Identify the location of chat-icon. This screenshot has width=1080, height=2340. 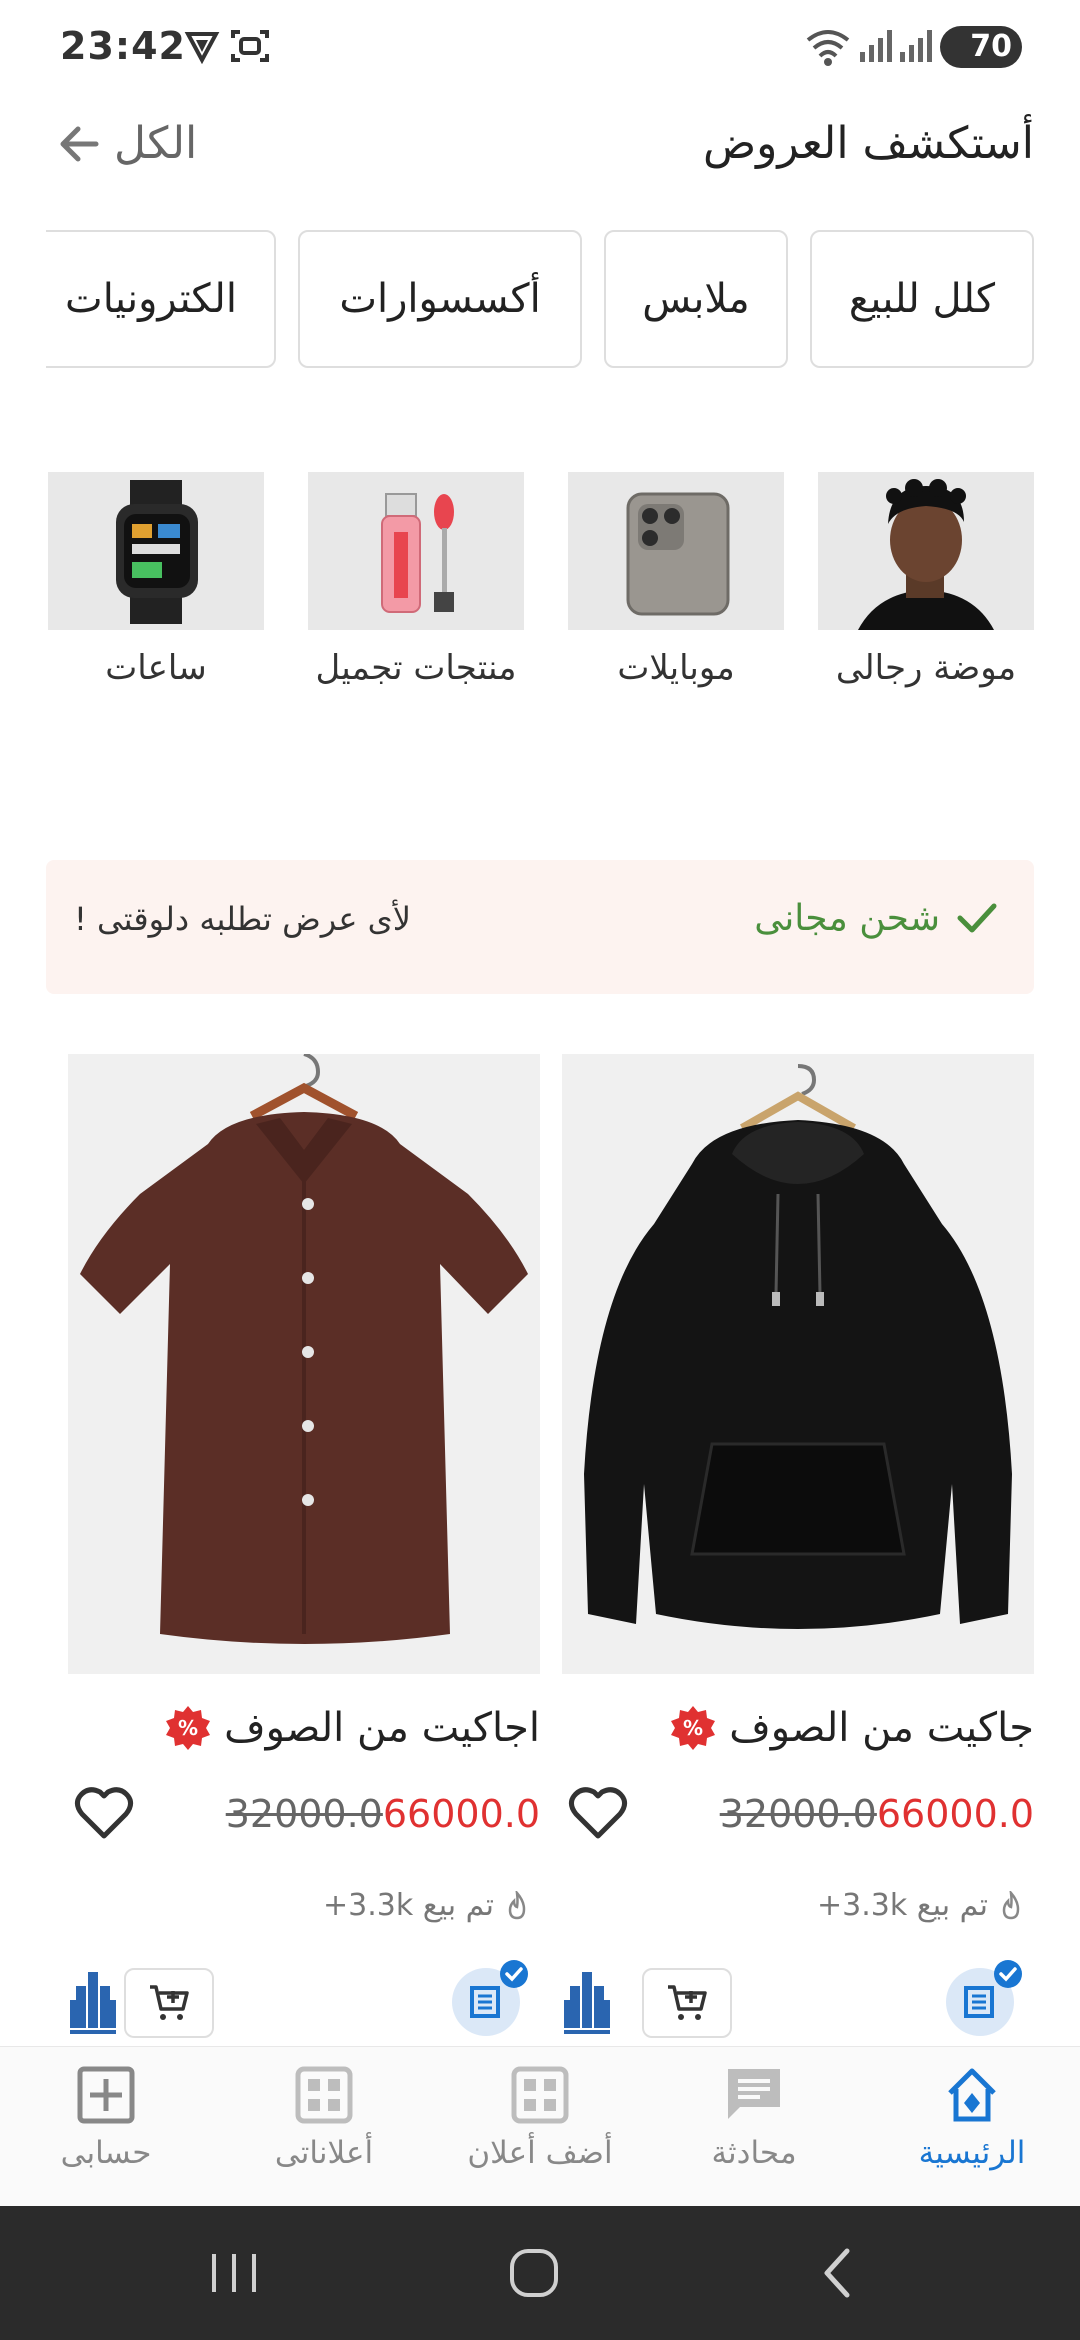
(754, 2094).